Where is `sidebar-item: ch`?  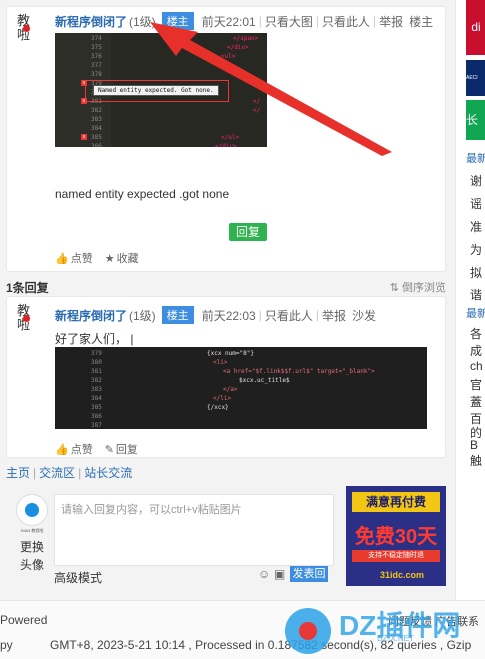
sidebar-item: ch is located at coordinates (476, 366).